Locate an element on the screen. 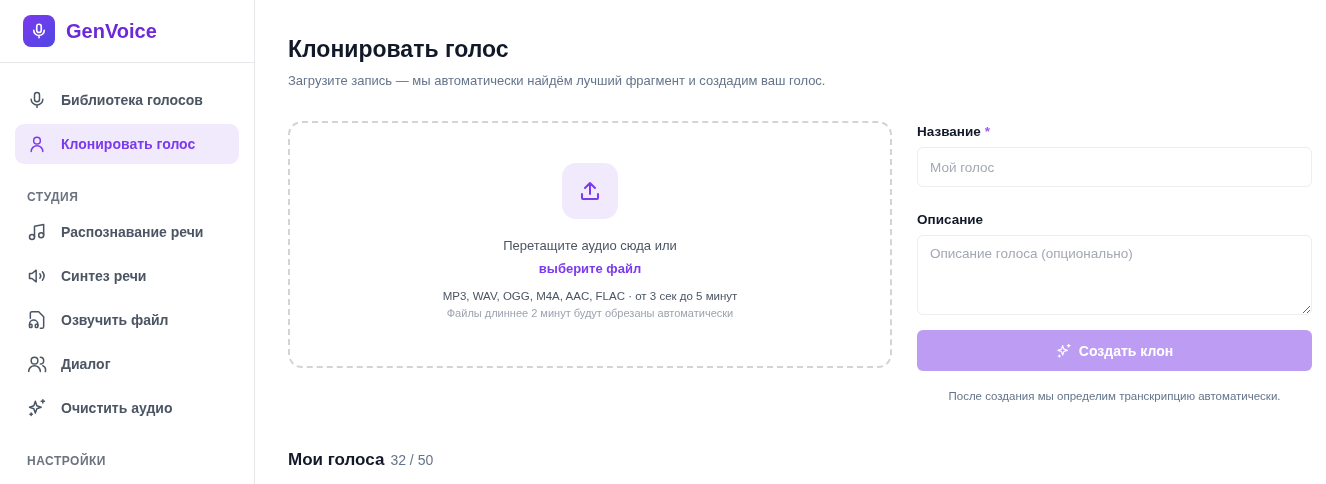 The image size is (1326, 484). upload-prompt: Перетащите аудио сюда или is located at coordinates (590, 245).